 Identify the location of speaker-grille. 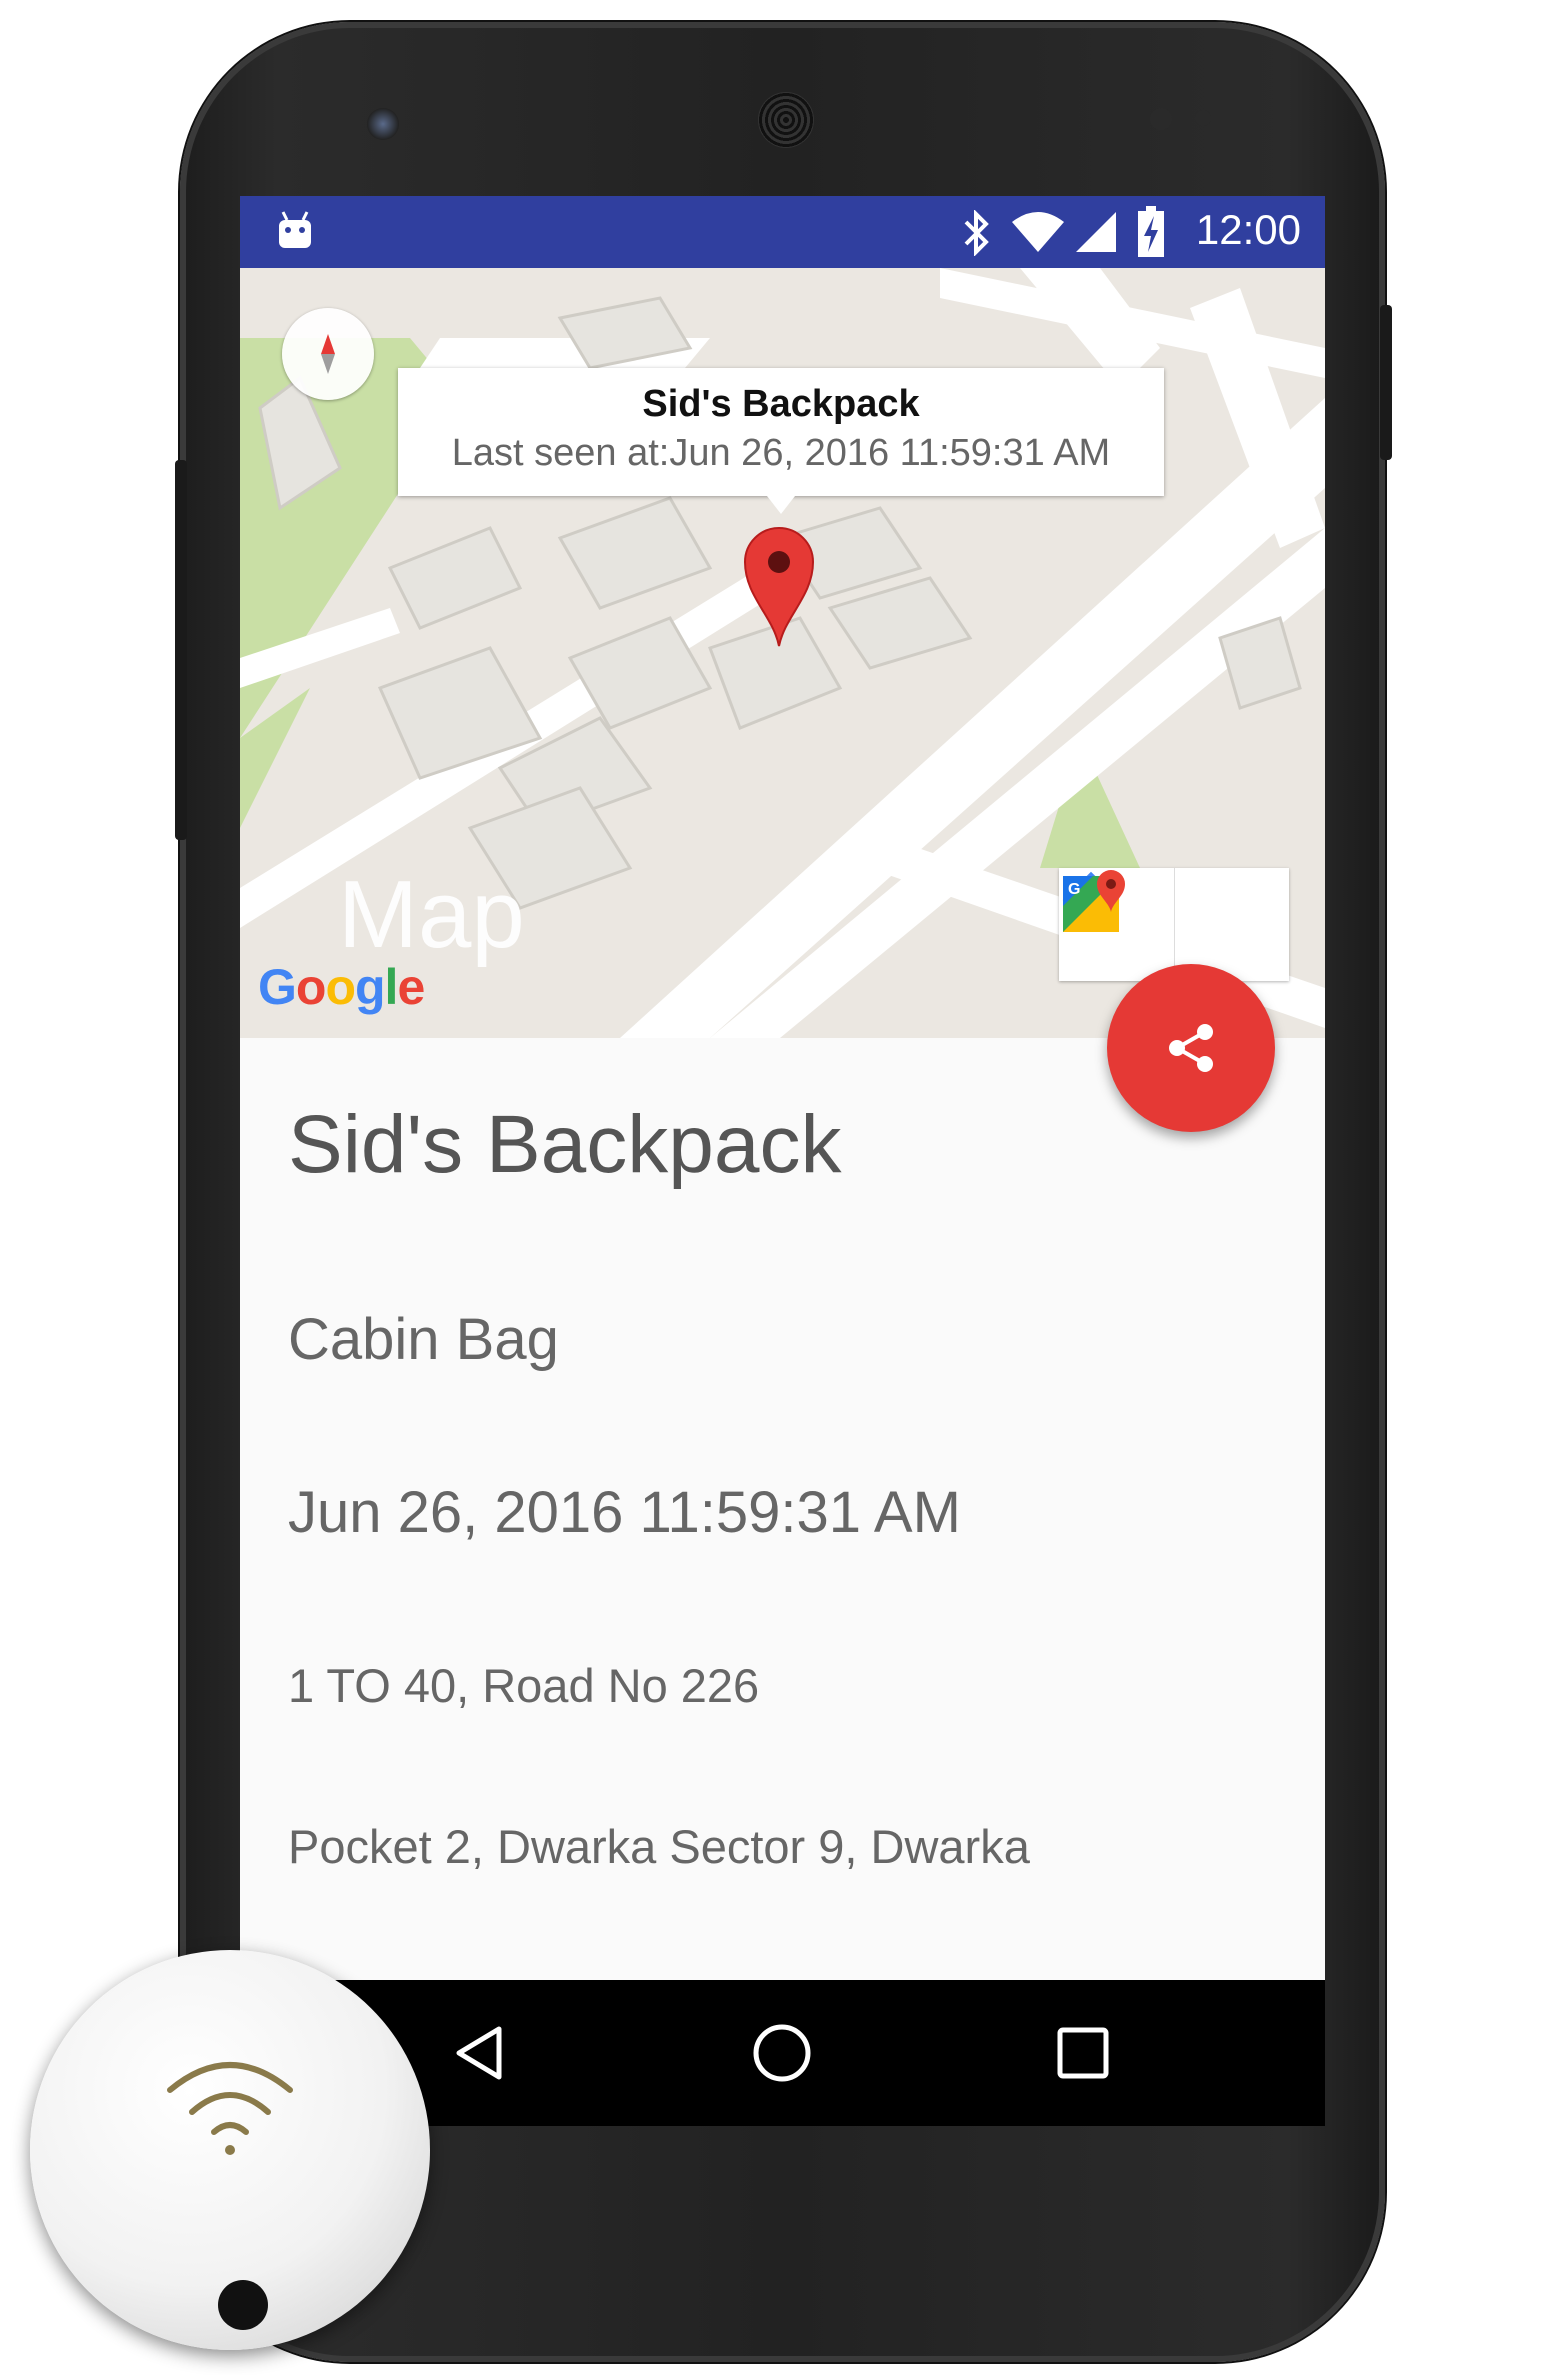
(786, 120).